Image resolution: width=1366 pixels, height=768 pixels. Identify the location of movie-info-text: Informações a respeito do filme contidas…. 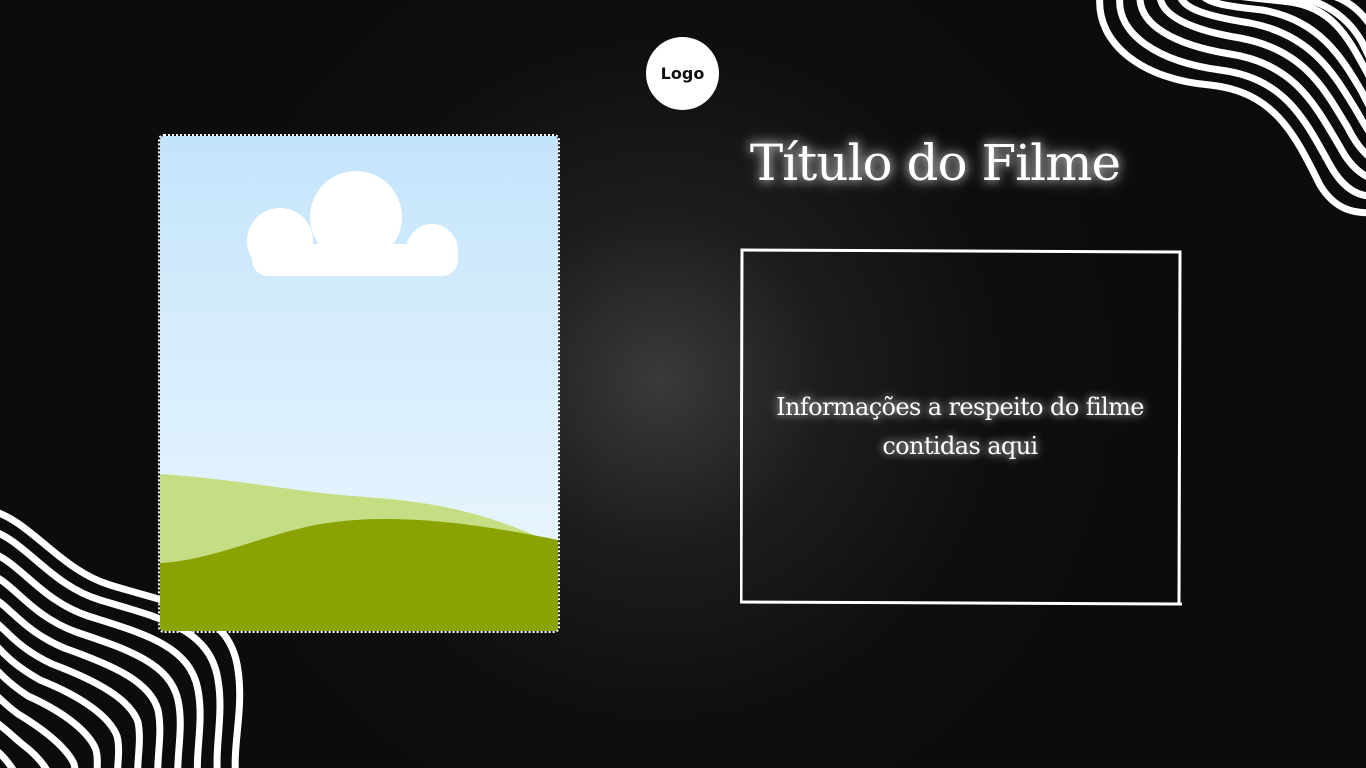
(960, 426).